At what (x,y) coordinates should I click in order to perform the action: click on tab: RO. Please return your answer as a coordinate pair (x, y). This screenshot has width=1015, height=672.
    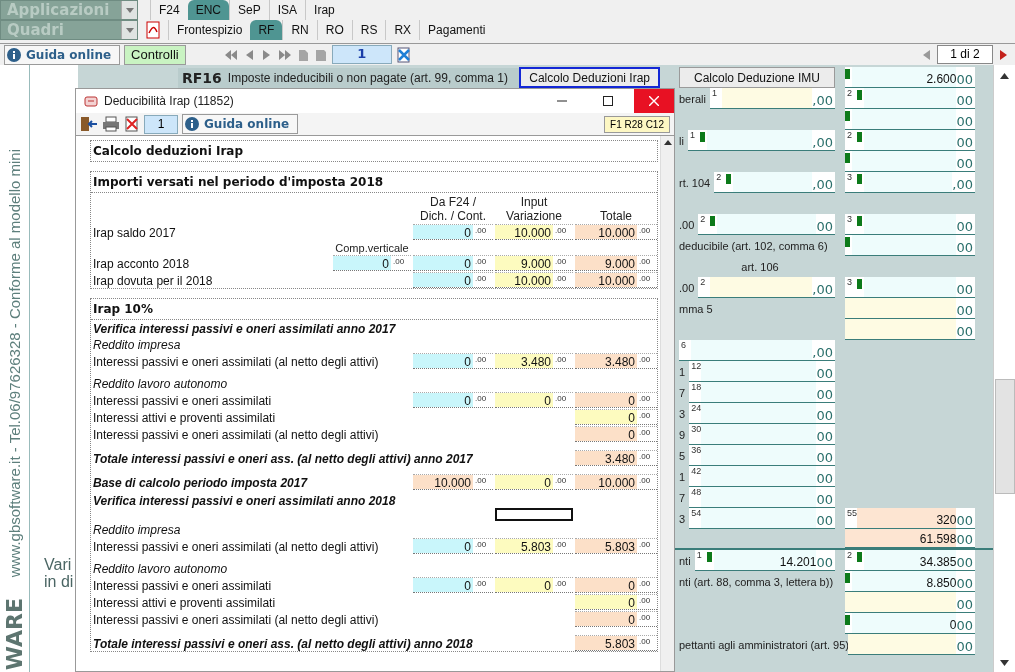
    Looking at the image, I should click on (334, 30).